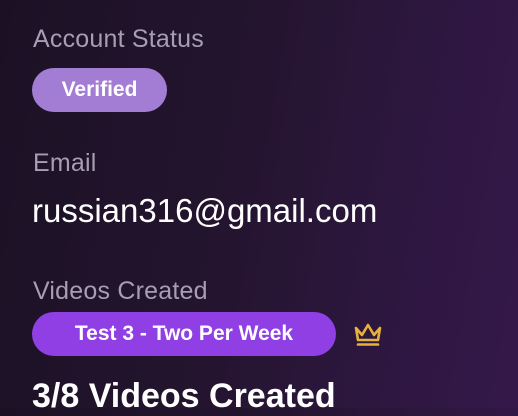  What do you see at coordinates (65, 163) in the screenshot?
I see `email-label: Email` at bounding box center [65, 163].